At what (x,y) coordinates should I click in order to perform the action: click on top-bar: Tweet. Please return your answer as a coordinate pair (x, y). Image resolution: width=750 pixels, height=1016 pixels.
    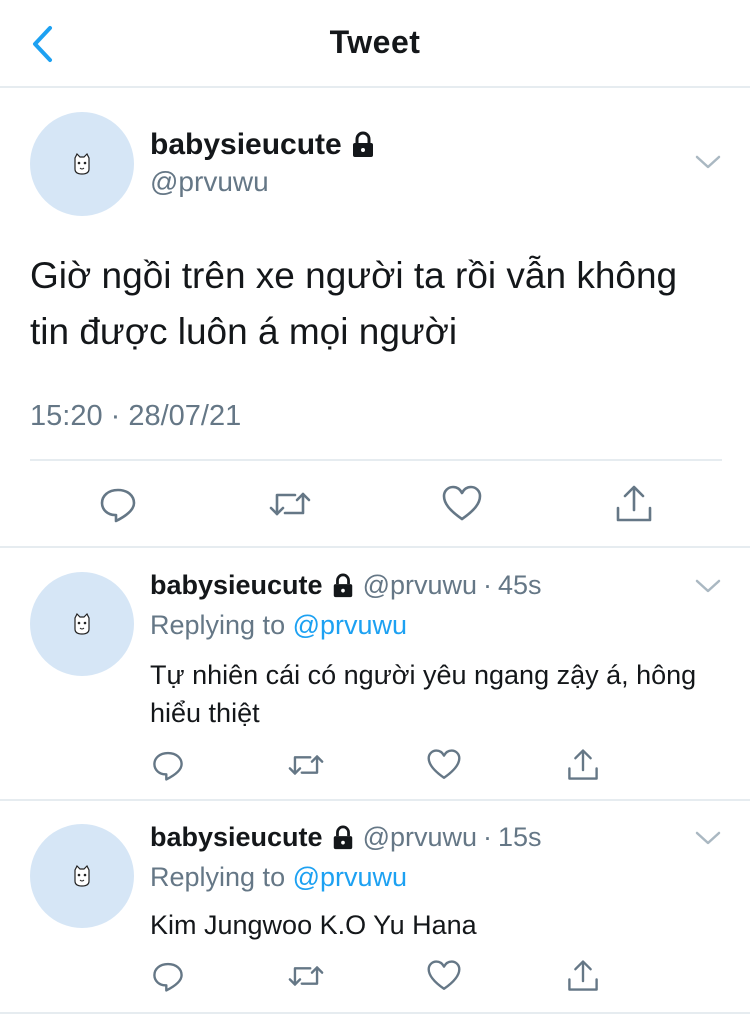
    Looking at the image, I should click on (375, 44).